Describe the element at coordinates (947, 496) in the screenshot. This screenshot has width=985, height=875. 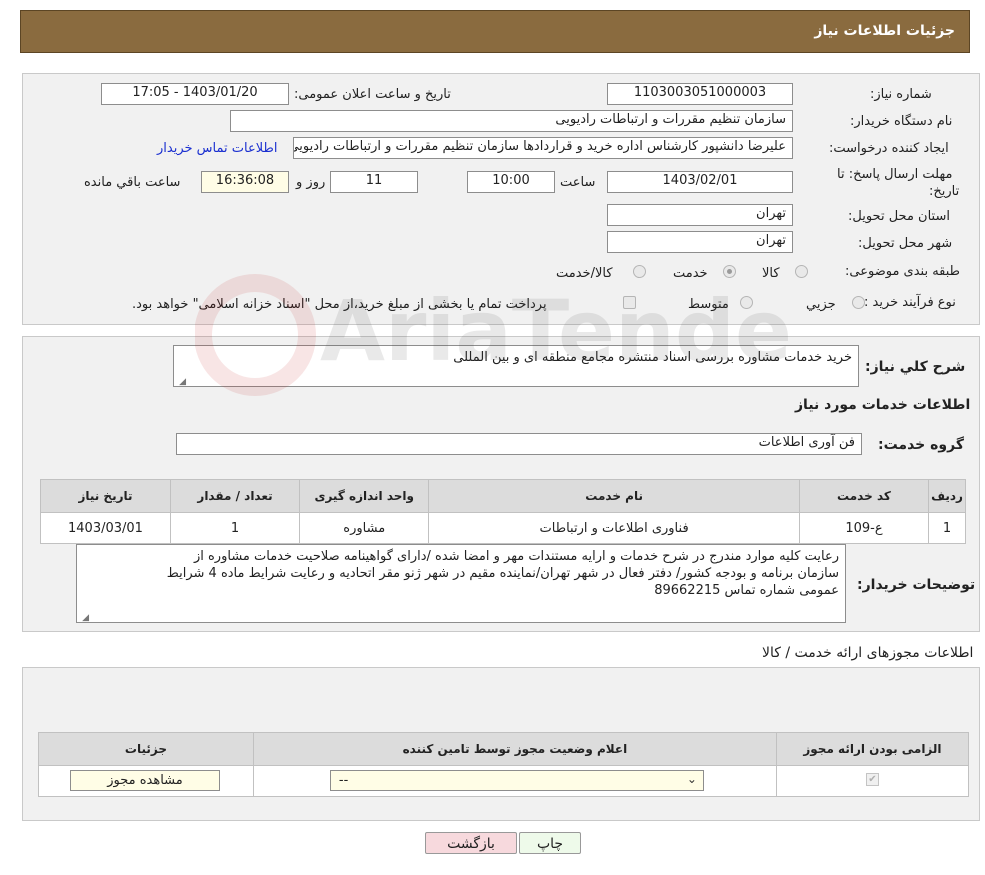
I see `col-row: ردیف` at that location.